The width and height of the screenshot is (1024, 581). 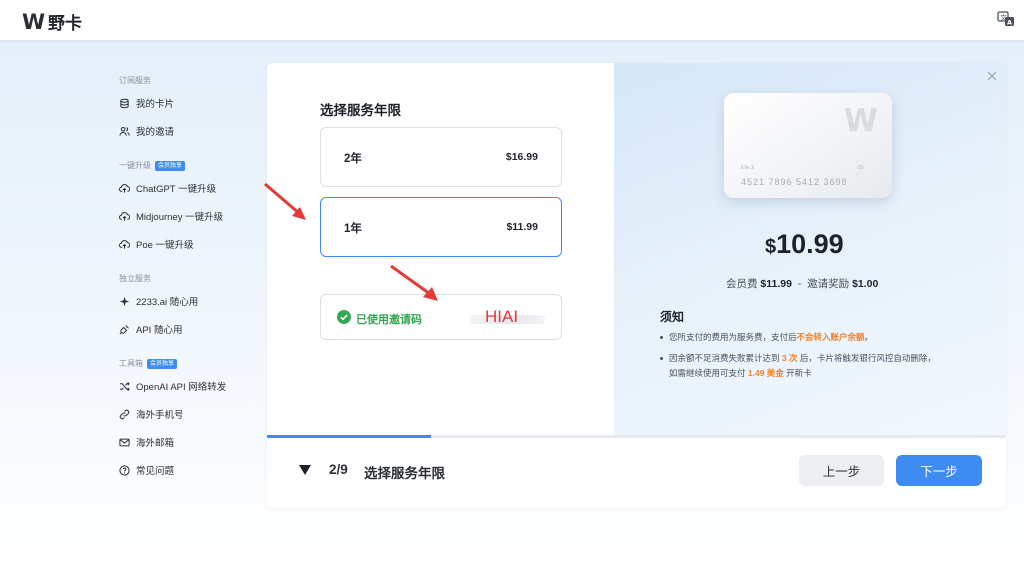 I want to click on plan-option-1-year: 1年 $11.99, so click(x=441, y=227).